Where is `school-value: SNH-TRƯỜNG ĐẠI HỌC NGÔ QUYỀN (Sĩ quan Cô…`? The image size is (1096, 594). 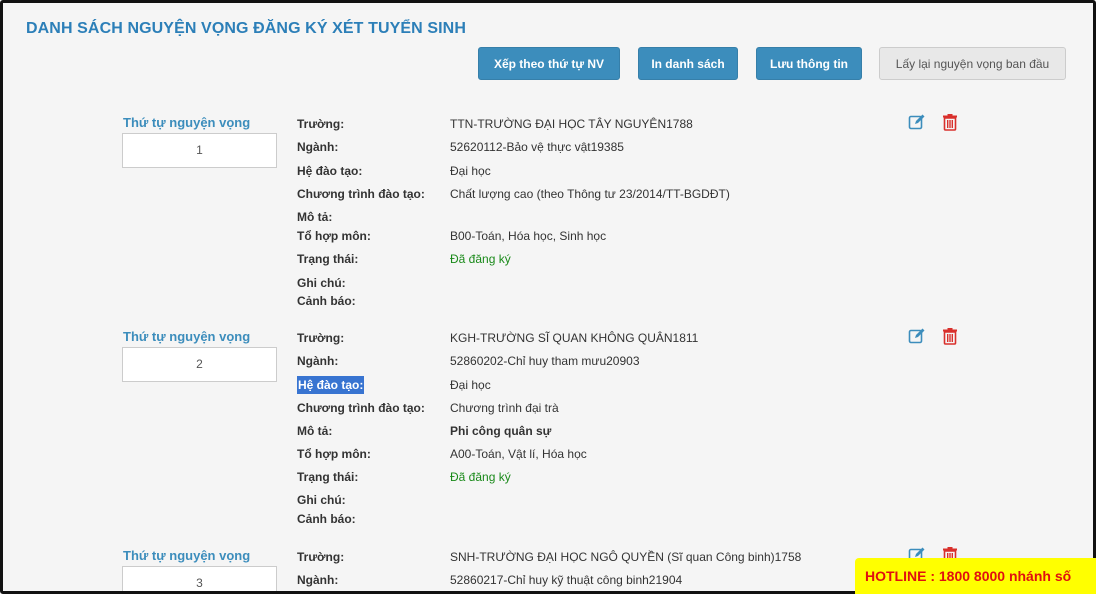 school-value: SNH-TRƯỜNG ĐẠI HỌC NGÔ QUYỀN (Sĩ quan Cô… is located at coordinates (626, 557).